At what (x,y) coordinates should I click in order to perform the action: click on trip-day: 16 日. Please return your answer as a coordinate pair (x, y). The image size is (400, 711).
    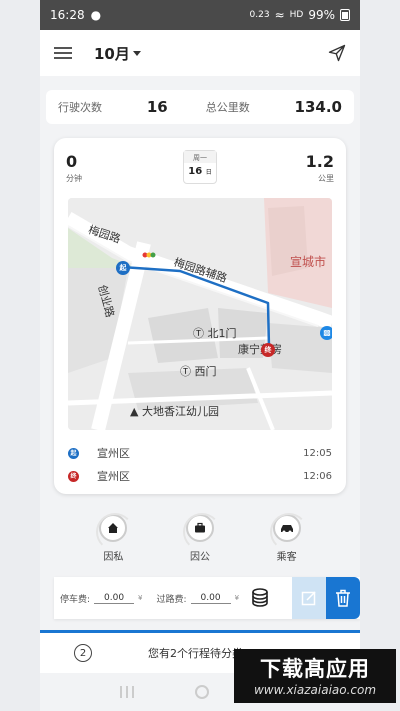
    Looking at the image, I should click on (200, 171).